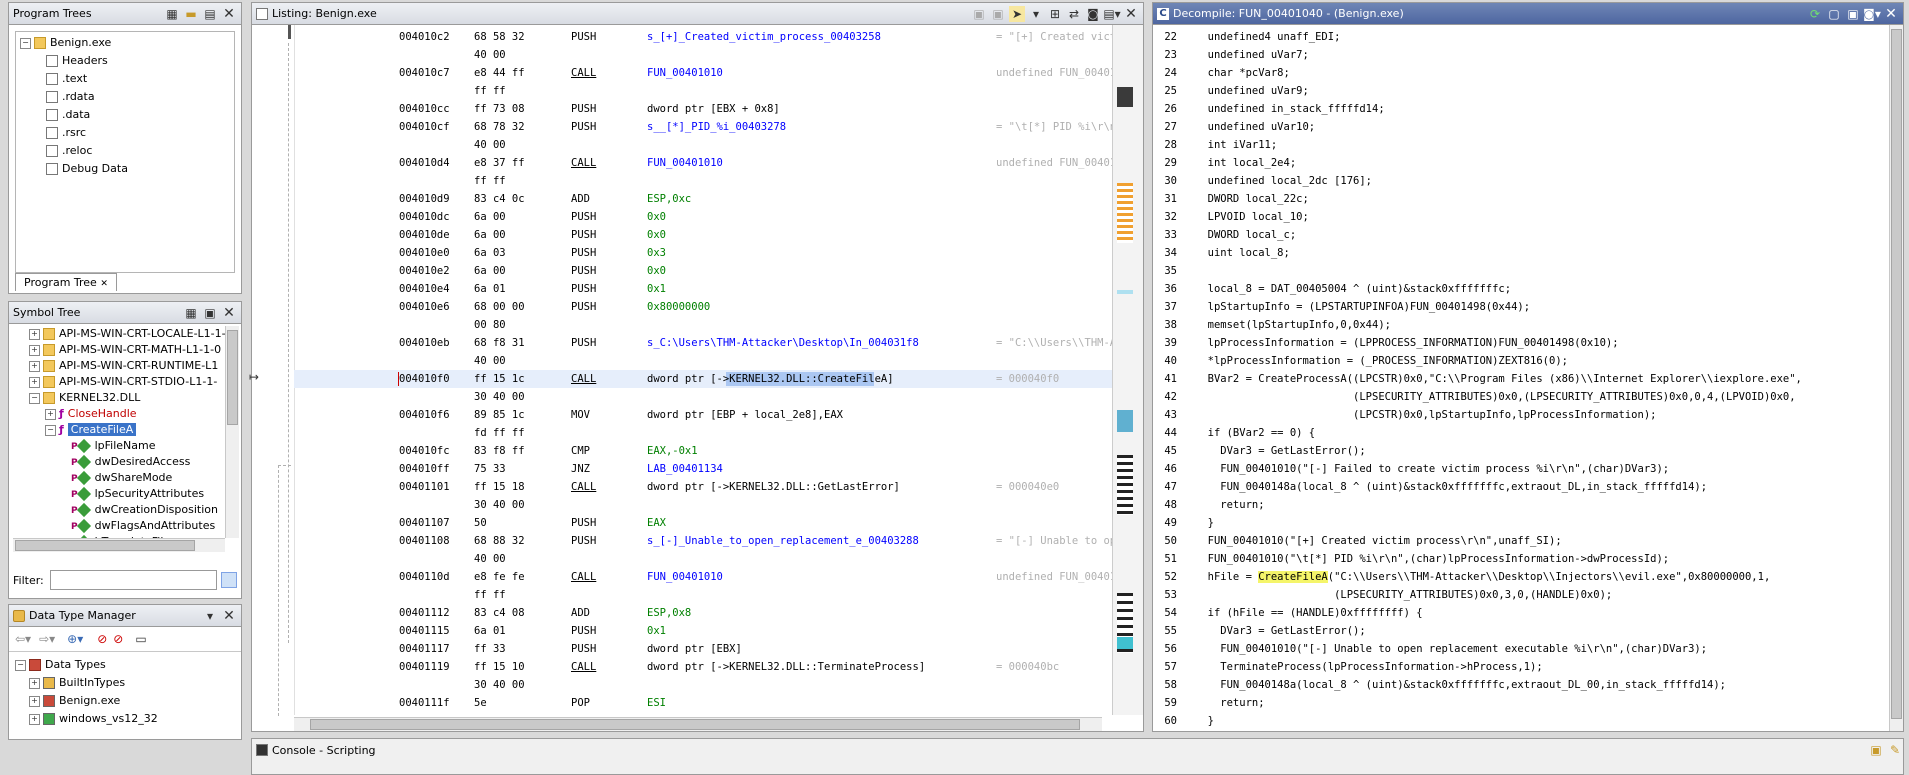  I want to click on symbol-tree-item: − KERNEL32.DLL, so click(126, 398).